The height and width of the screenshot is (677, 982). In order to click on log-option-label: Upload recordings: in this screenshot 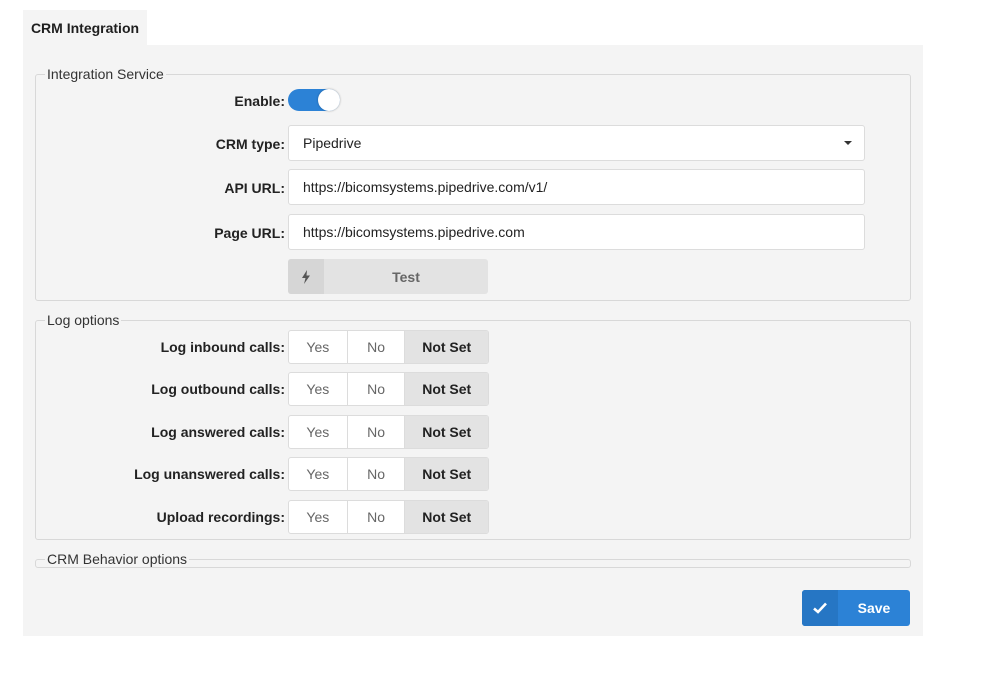, I will do `click(220, 517)`.